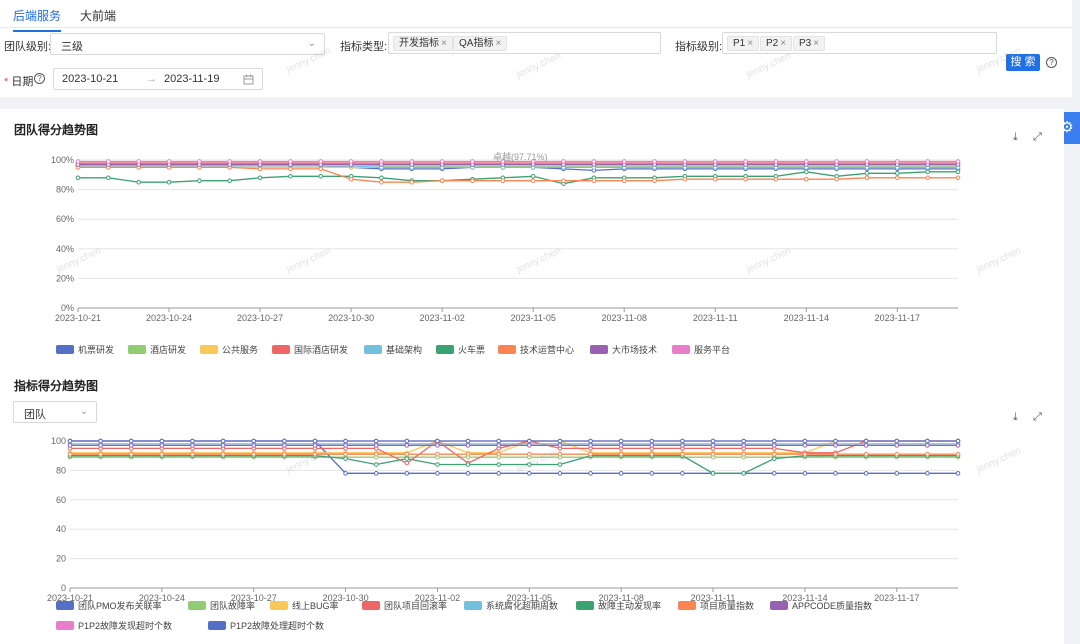 The width and height of the screenshot is (1080, 644). I want to click on calendar-icon, so click(248, 79).